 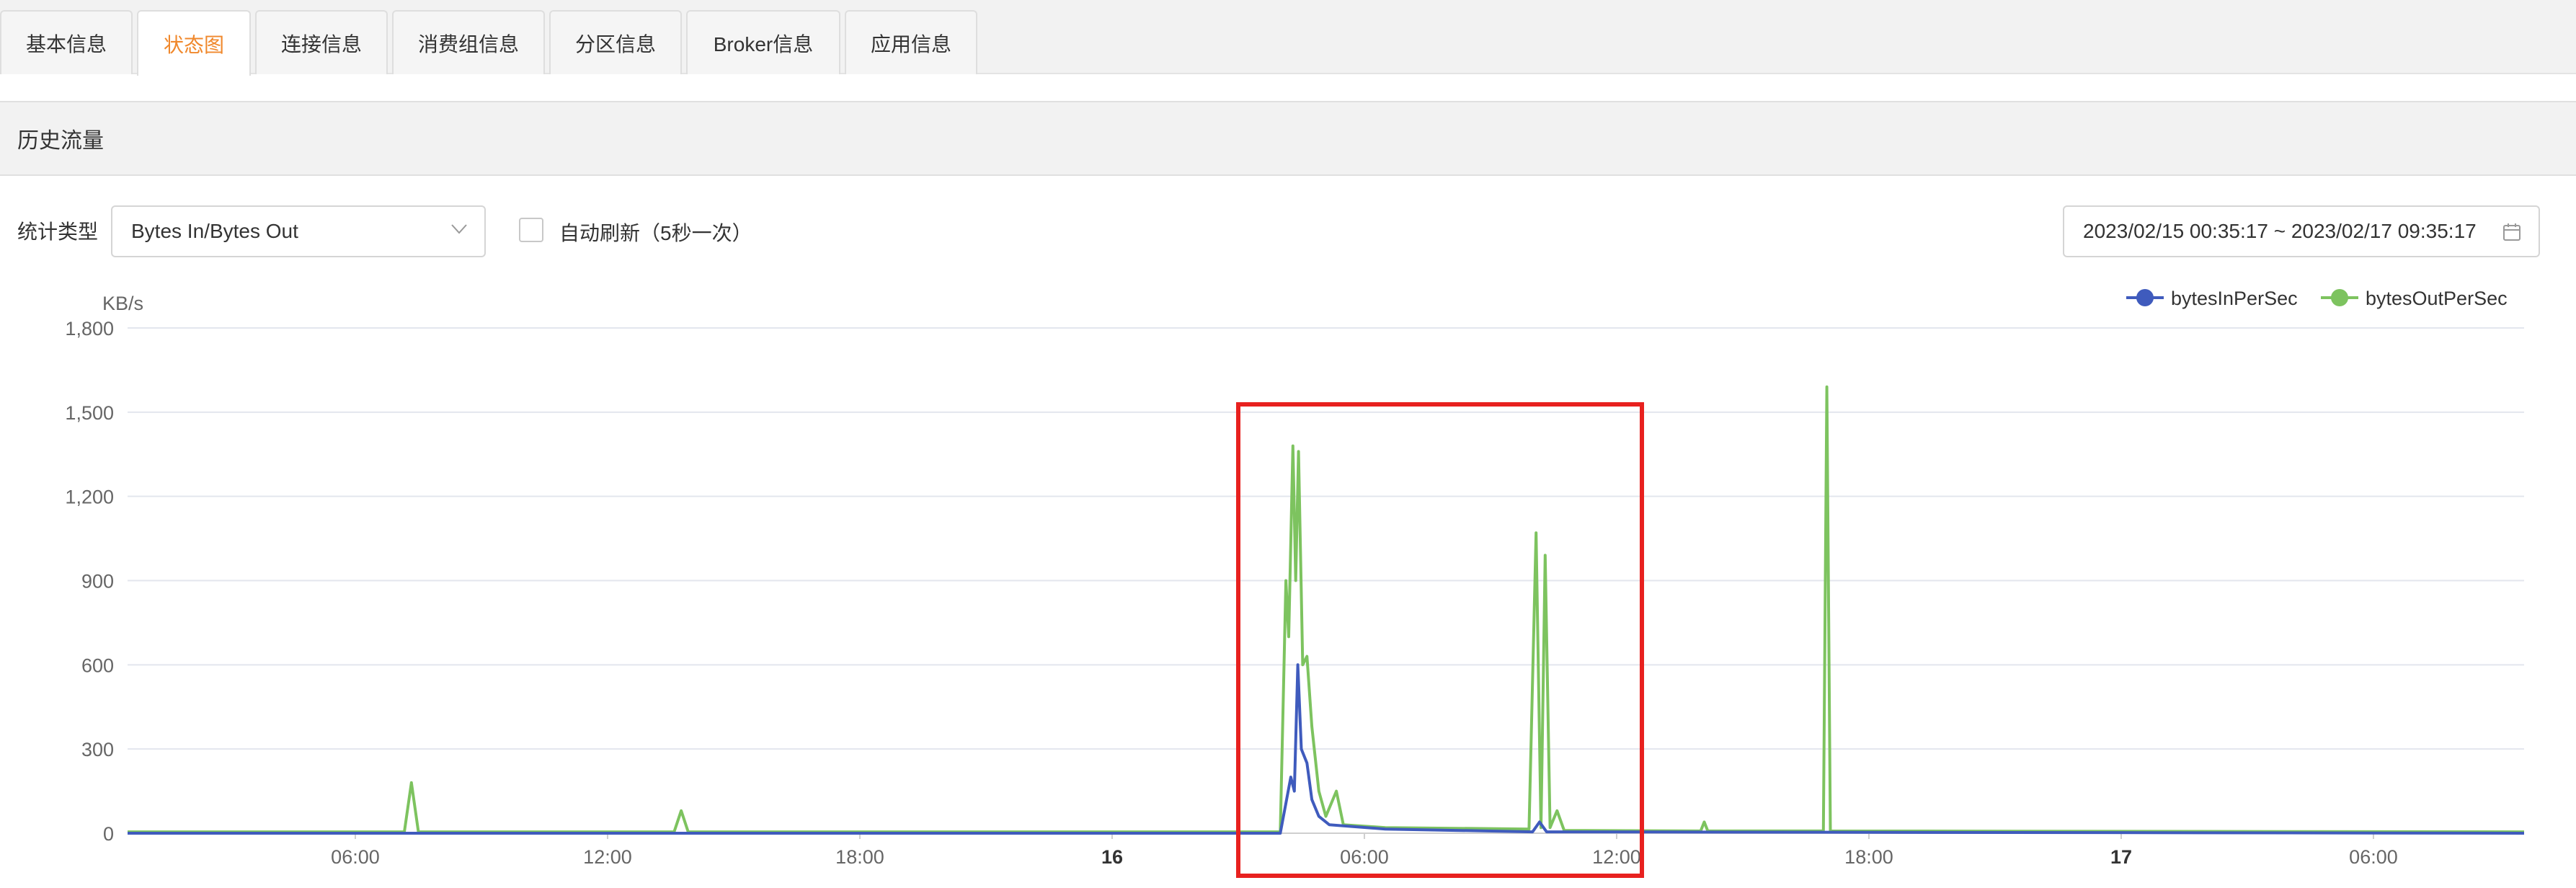 What do you see at coordinates (459, 229) in the screenshot?
I see `chevron-down-icon` at bounding box center [459, 229].